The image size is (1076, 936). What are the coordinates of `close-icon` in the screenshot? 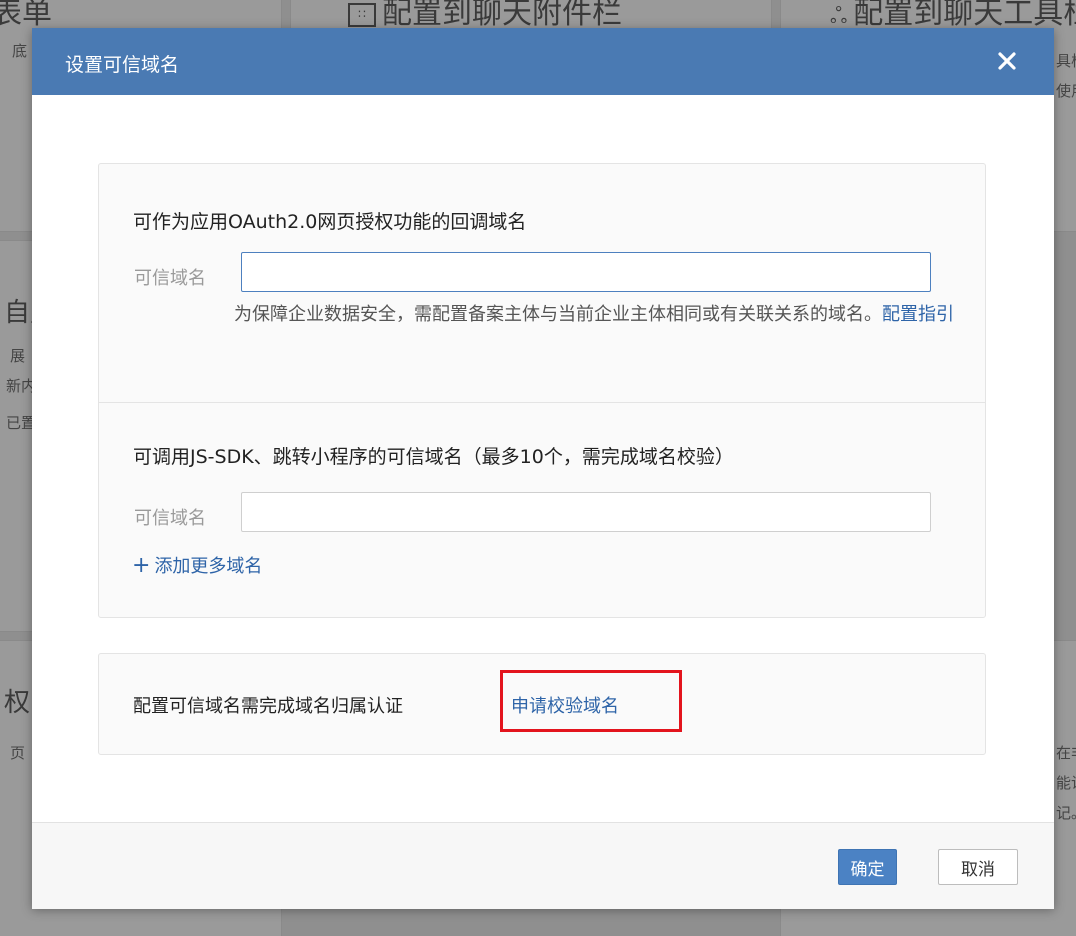 It's located at (1007, 61).